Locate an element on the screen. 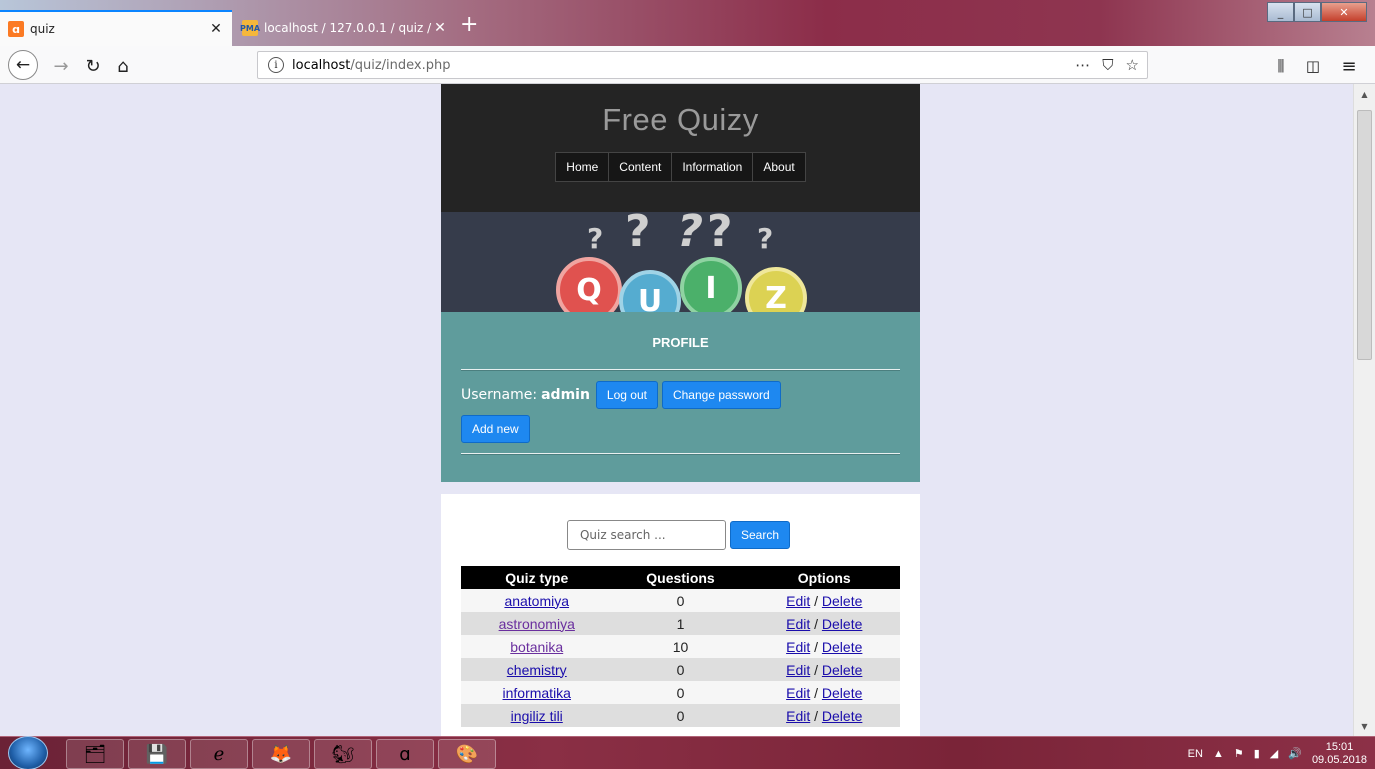  clock: 15:01 09.05.2018 is located at coordinates (1339, 754).